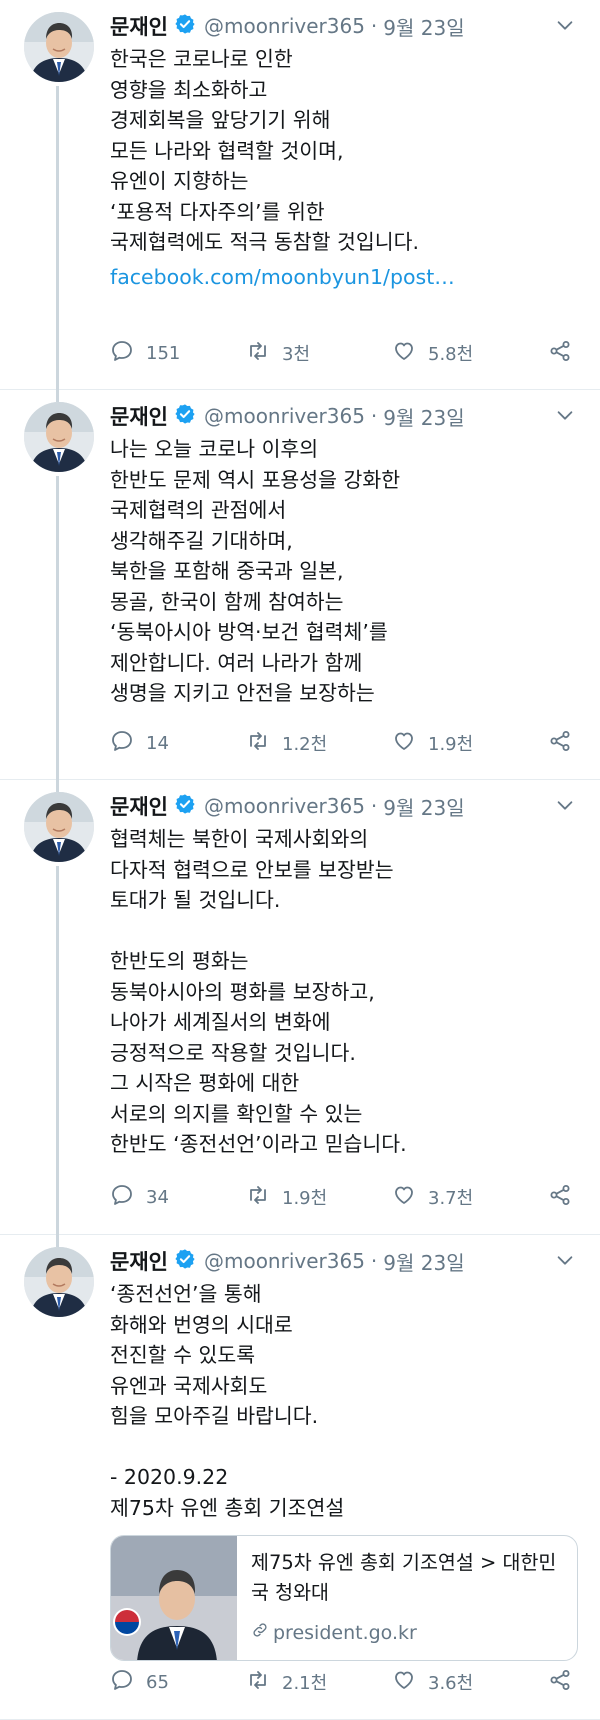 The height and width of the screenshot is (1720, 600). I want to click on reply-button: 14, so click(139, 743).